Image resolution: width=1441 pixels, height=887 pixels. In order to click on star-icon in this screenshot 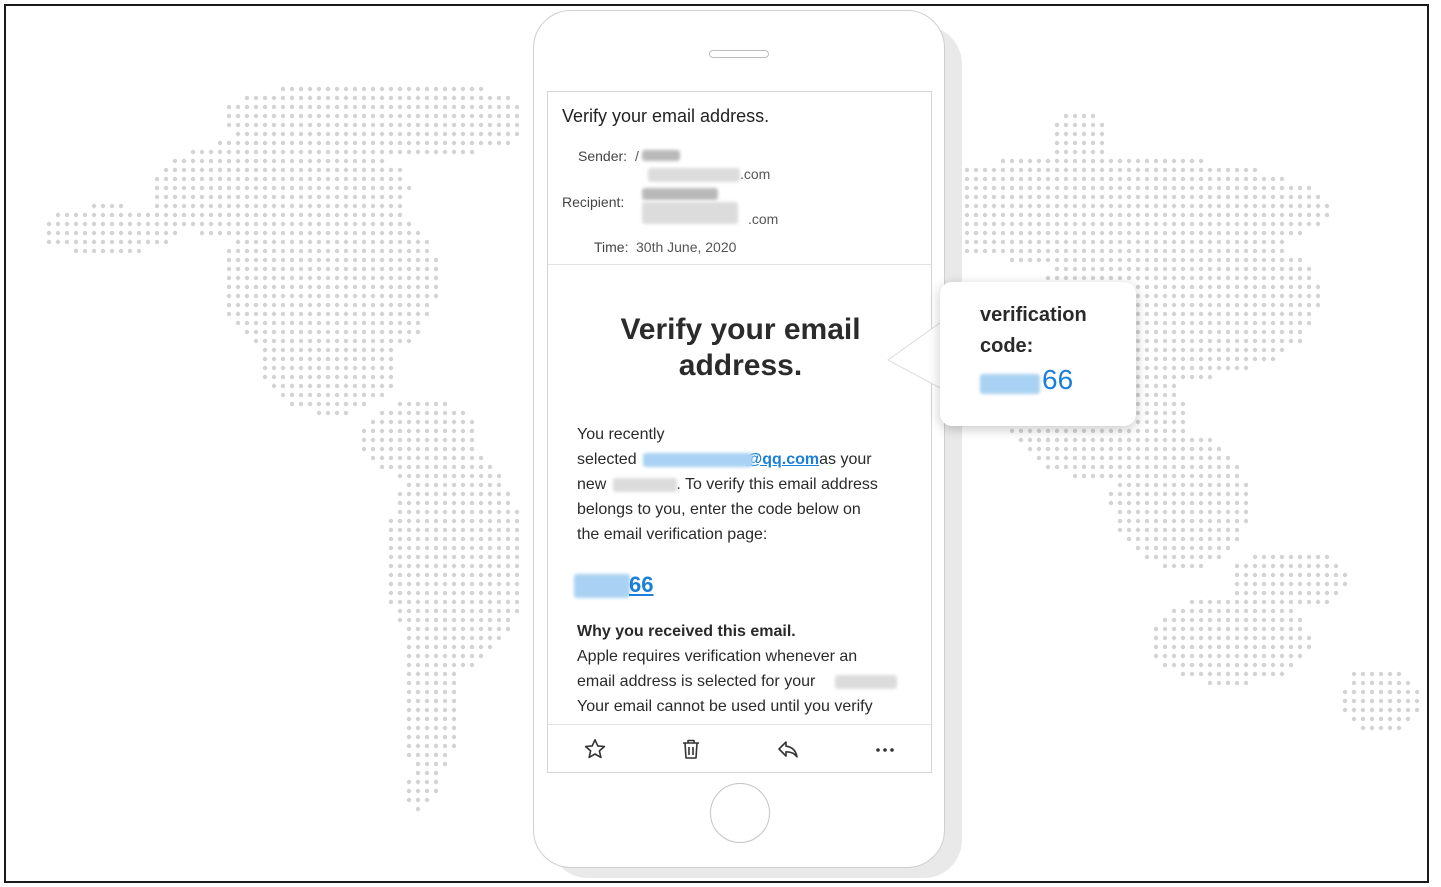, I will do `click(595, 749)`.